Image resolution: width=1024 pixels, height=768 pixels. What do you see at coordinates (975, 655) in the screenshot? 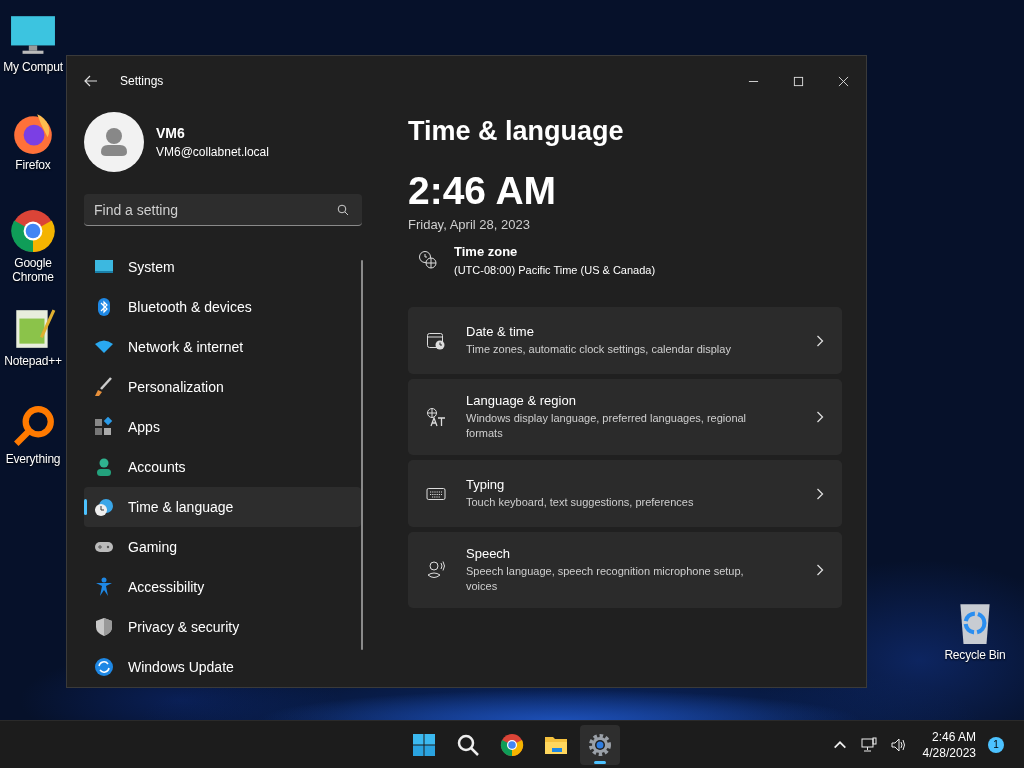
I see `desktop-icon-label: Recycle Bin` at bounding box center [975, 655].